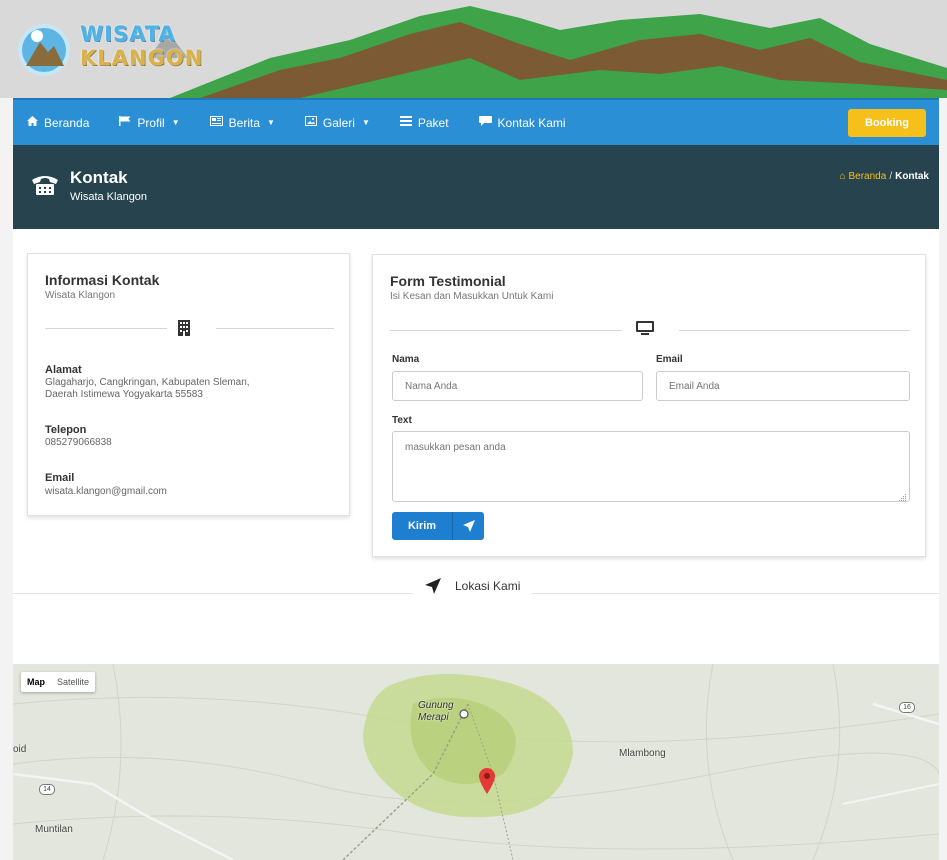 Image resolution: width=947 pixels, height=860 pixels. Describe the element at coordinates (907, 707) in the screenshot. I see `road-badge-16: 16` at that location.